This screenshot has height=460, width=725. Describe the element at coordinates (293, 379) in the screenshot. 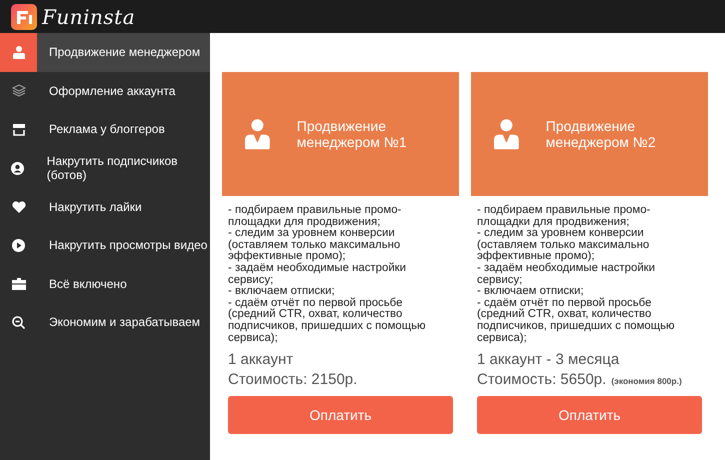

I see `plan-price: Стоимость: 2150р.` at that location.